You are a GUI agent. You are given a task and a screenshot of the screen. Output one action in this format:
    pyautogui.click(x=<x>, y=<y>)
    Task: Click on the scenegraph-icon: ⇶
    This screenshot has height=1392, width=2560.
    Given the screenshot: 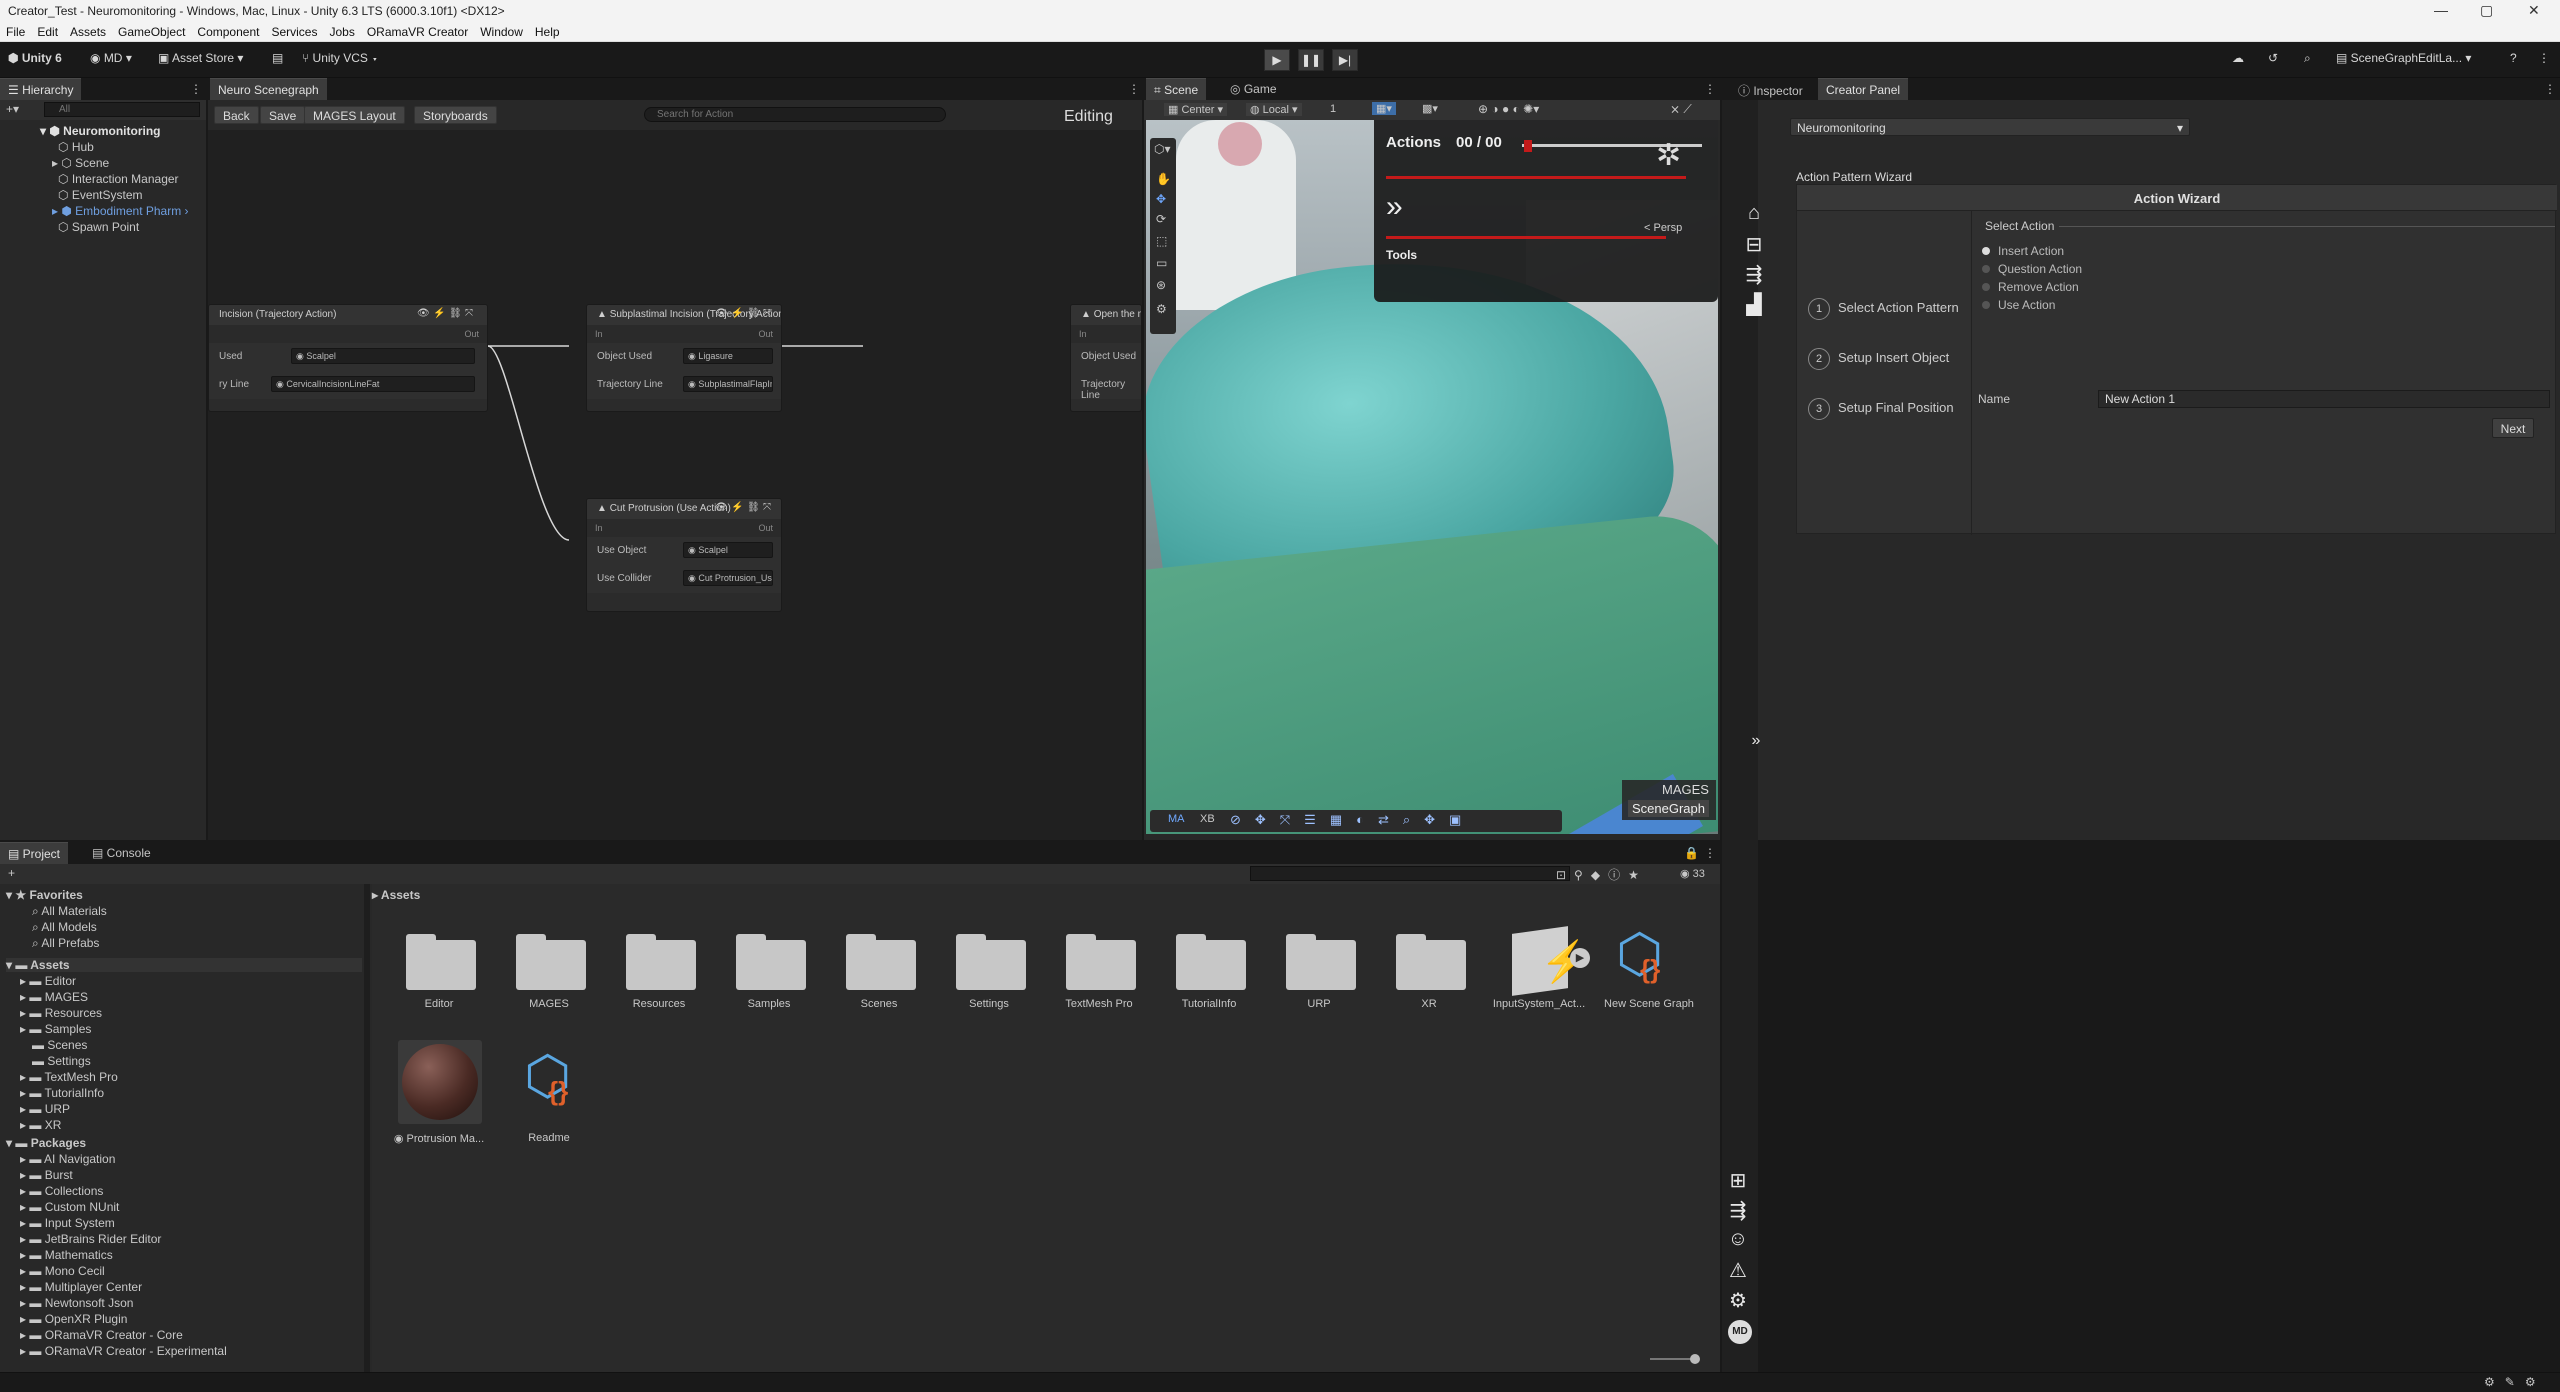 What is the action you would take?
    pyautogui.click(x=1754, y=276)
    